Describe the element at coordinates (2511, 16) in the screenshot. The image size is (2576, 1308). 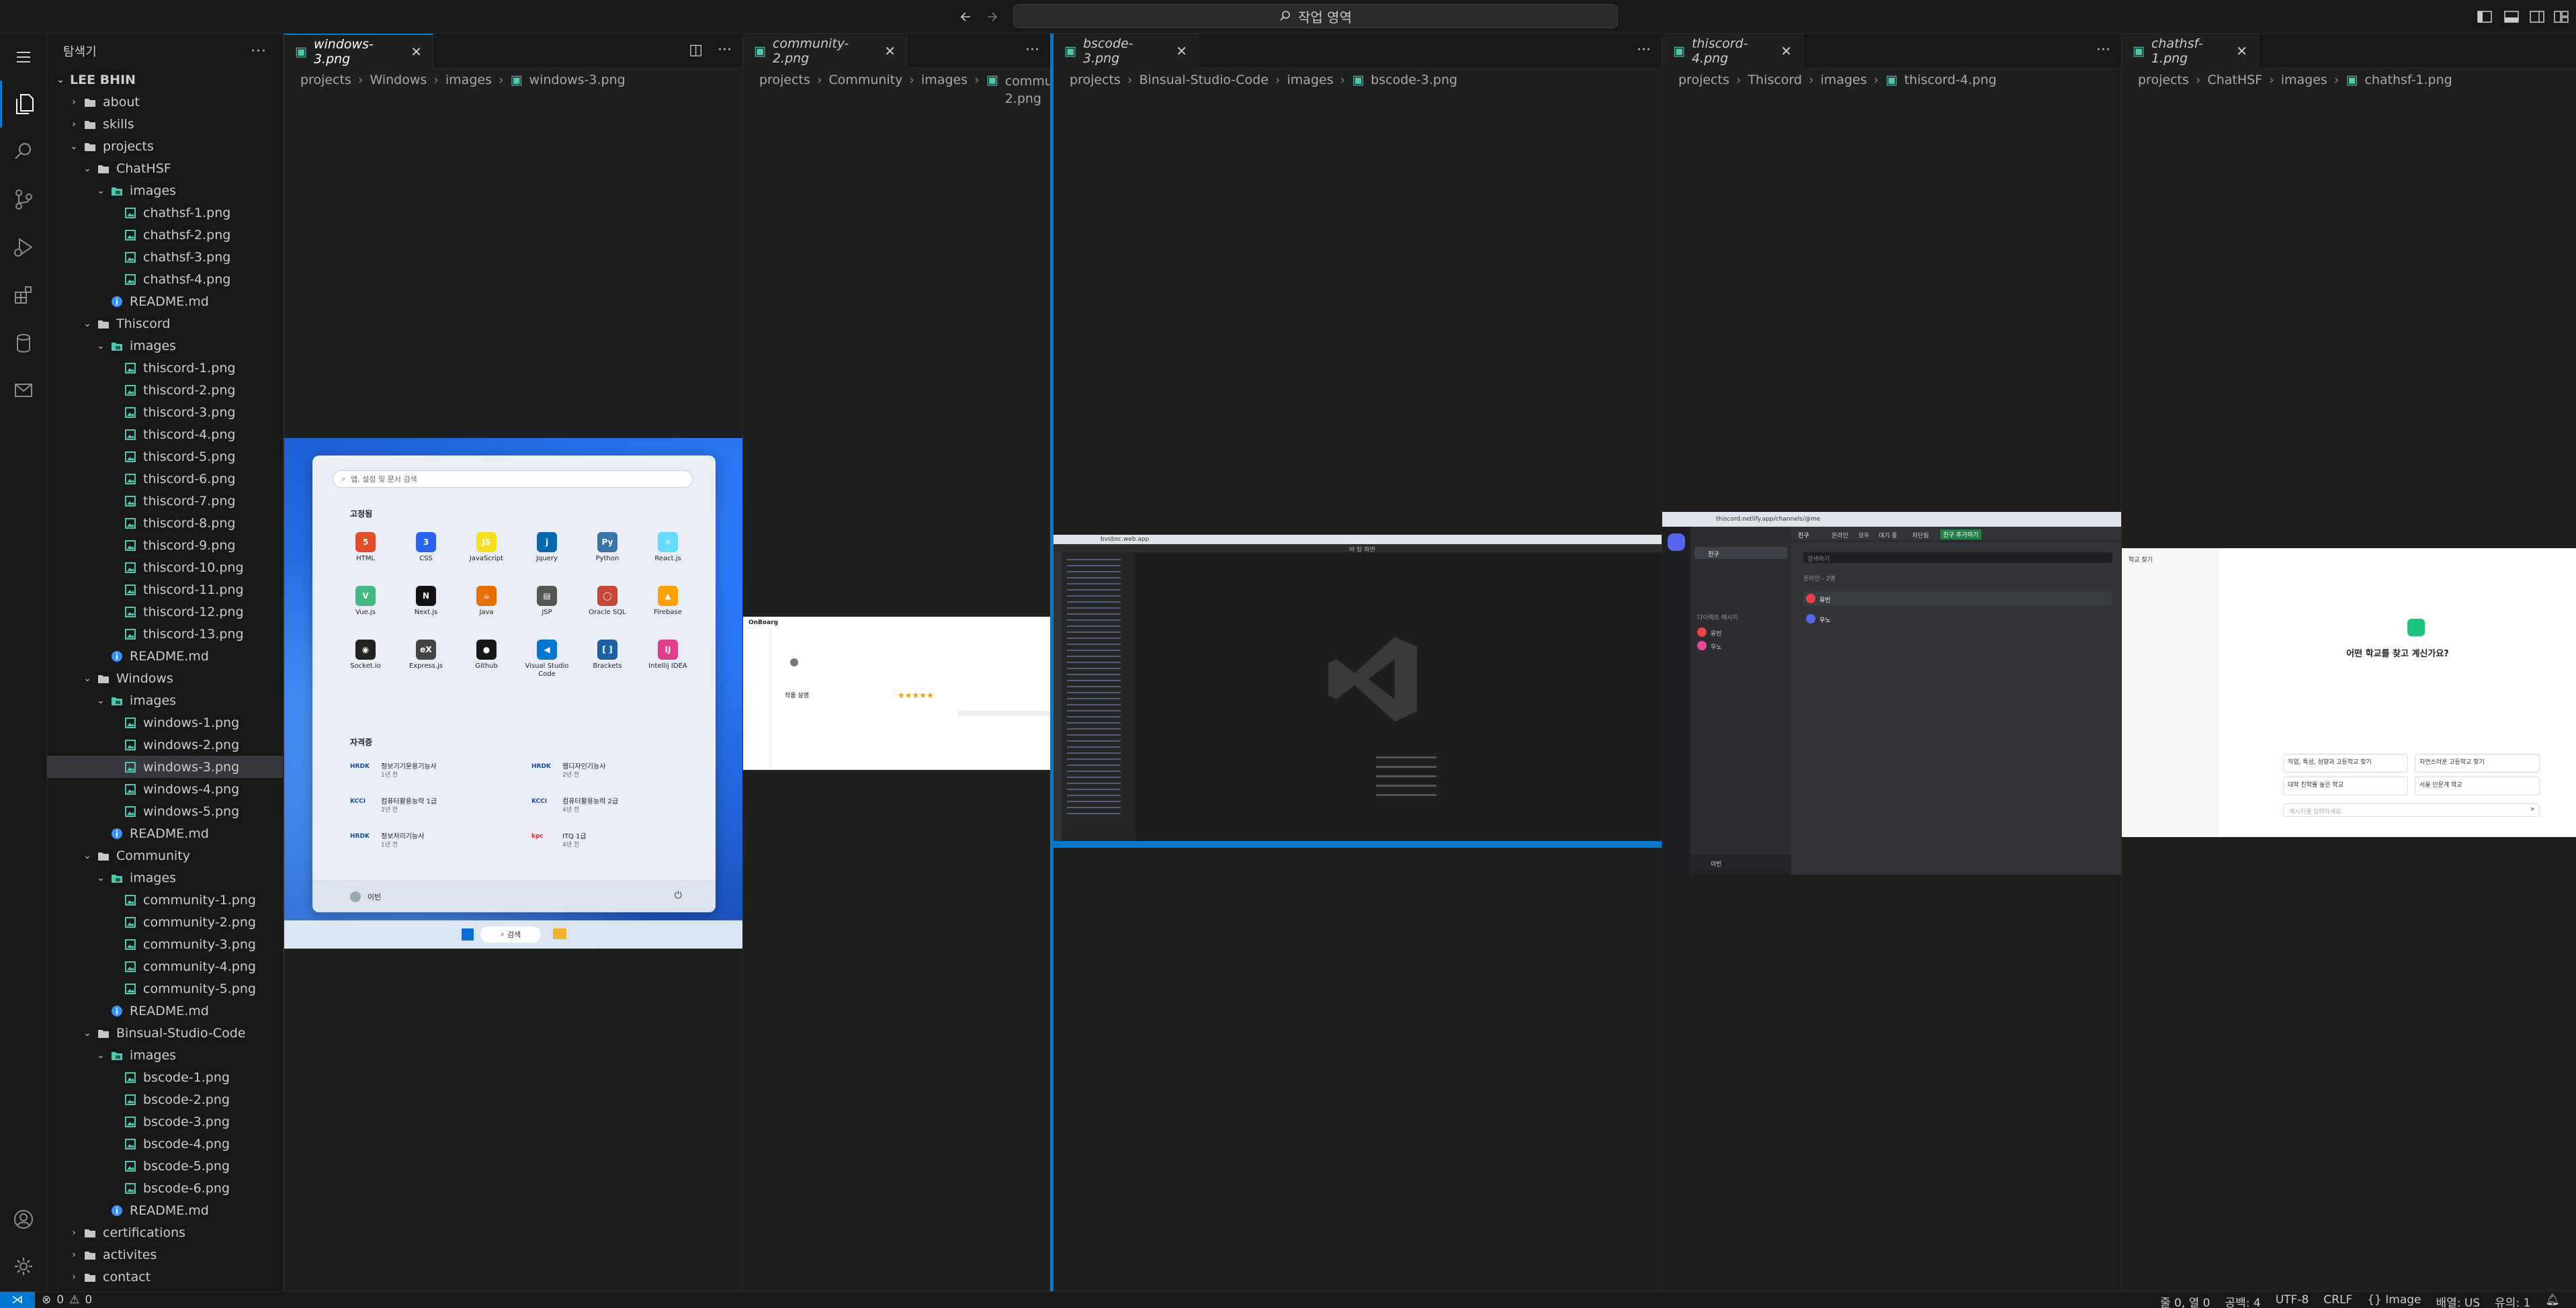
I see `toggle-panel-icon` at that location.